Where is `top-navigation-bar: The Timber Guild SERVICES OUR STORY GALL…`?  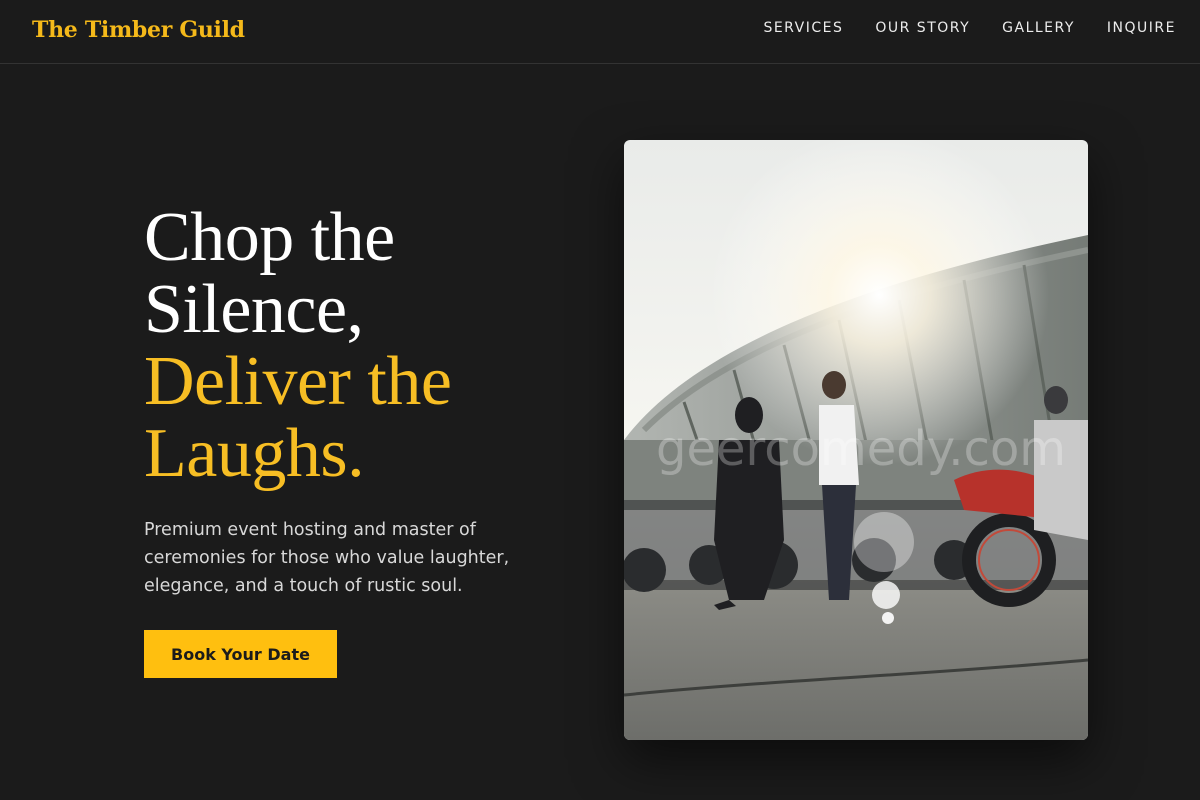
top-navigation-bar: The Timber Guild SERVICES OUR STORY GALL… is located at coordinates (600, 32).